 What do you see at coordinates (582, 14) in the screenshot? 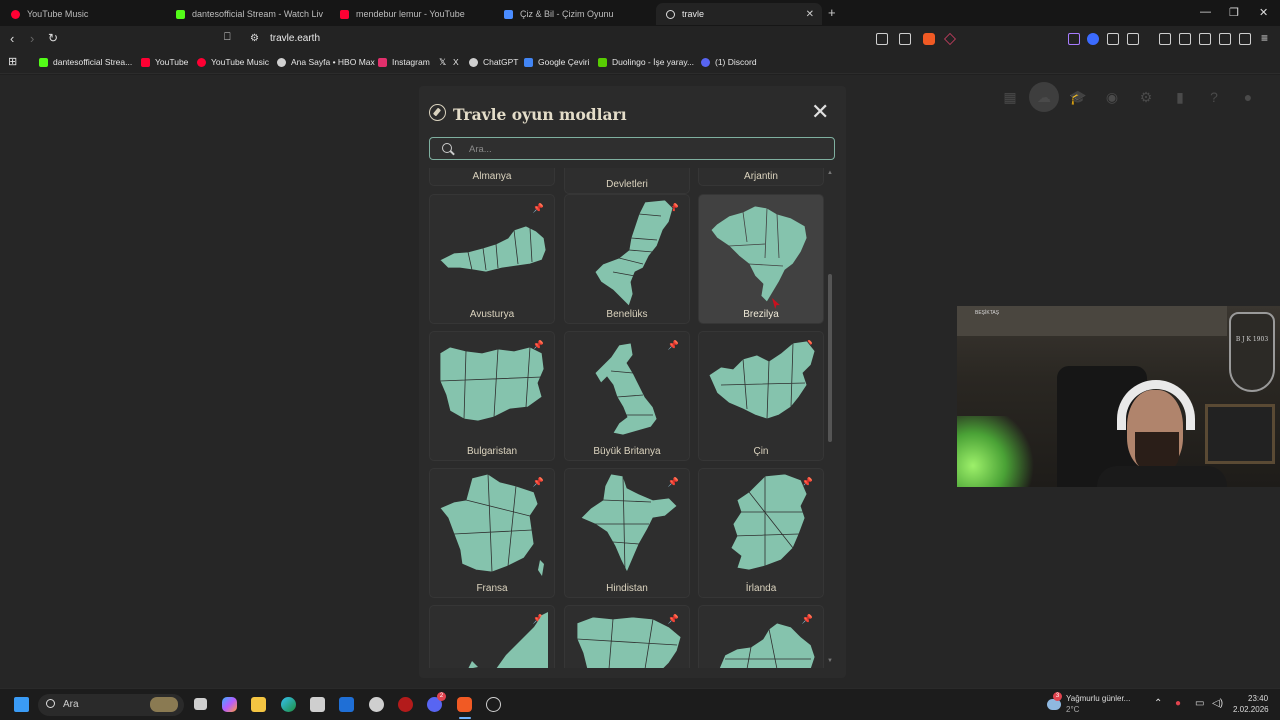
I see `tab-ciz-bil: Çiz & Bil - Çizim Oyunu` at bounding box center [582, 14].